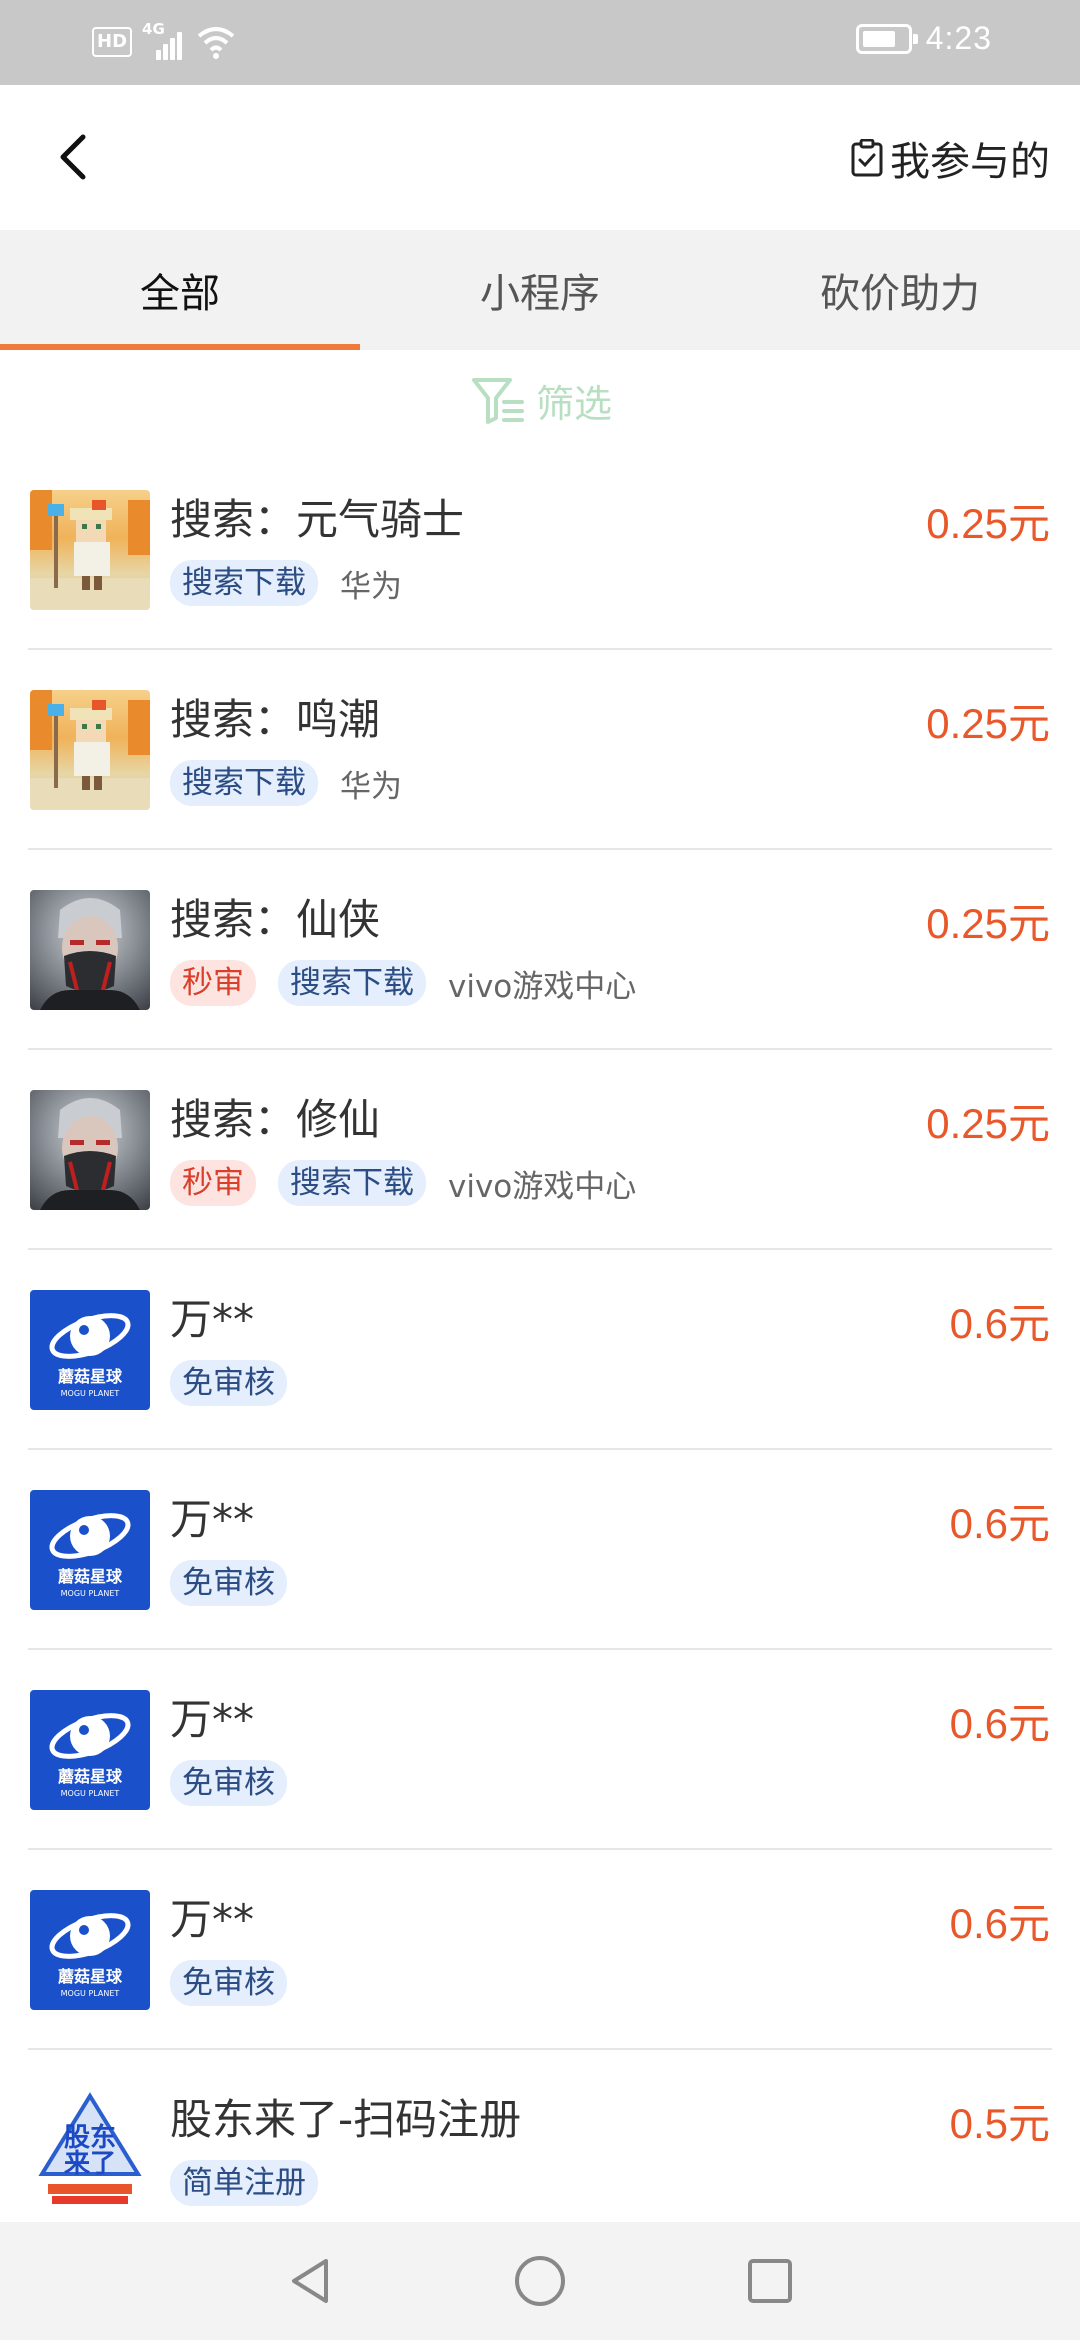  I want to click on status-right: 4:23, so click(923, 38).